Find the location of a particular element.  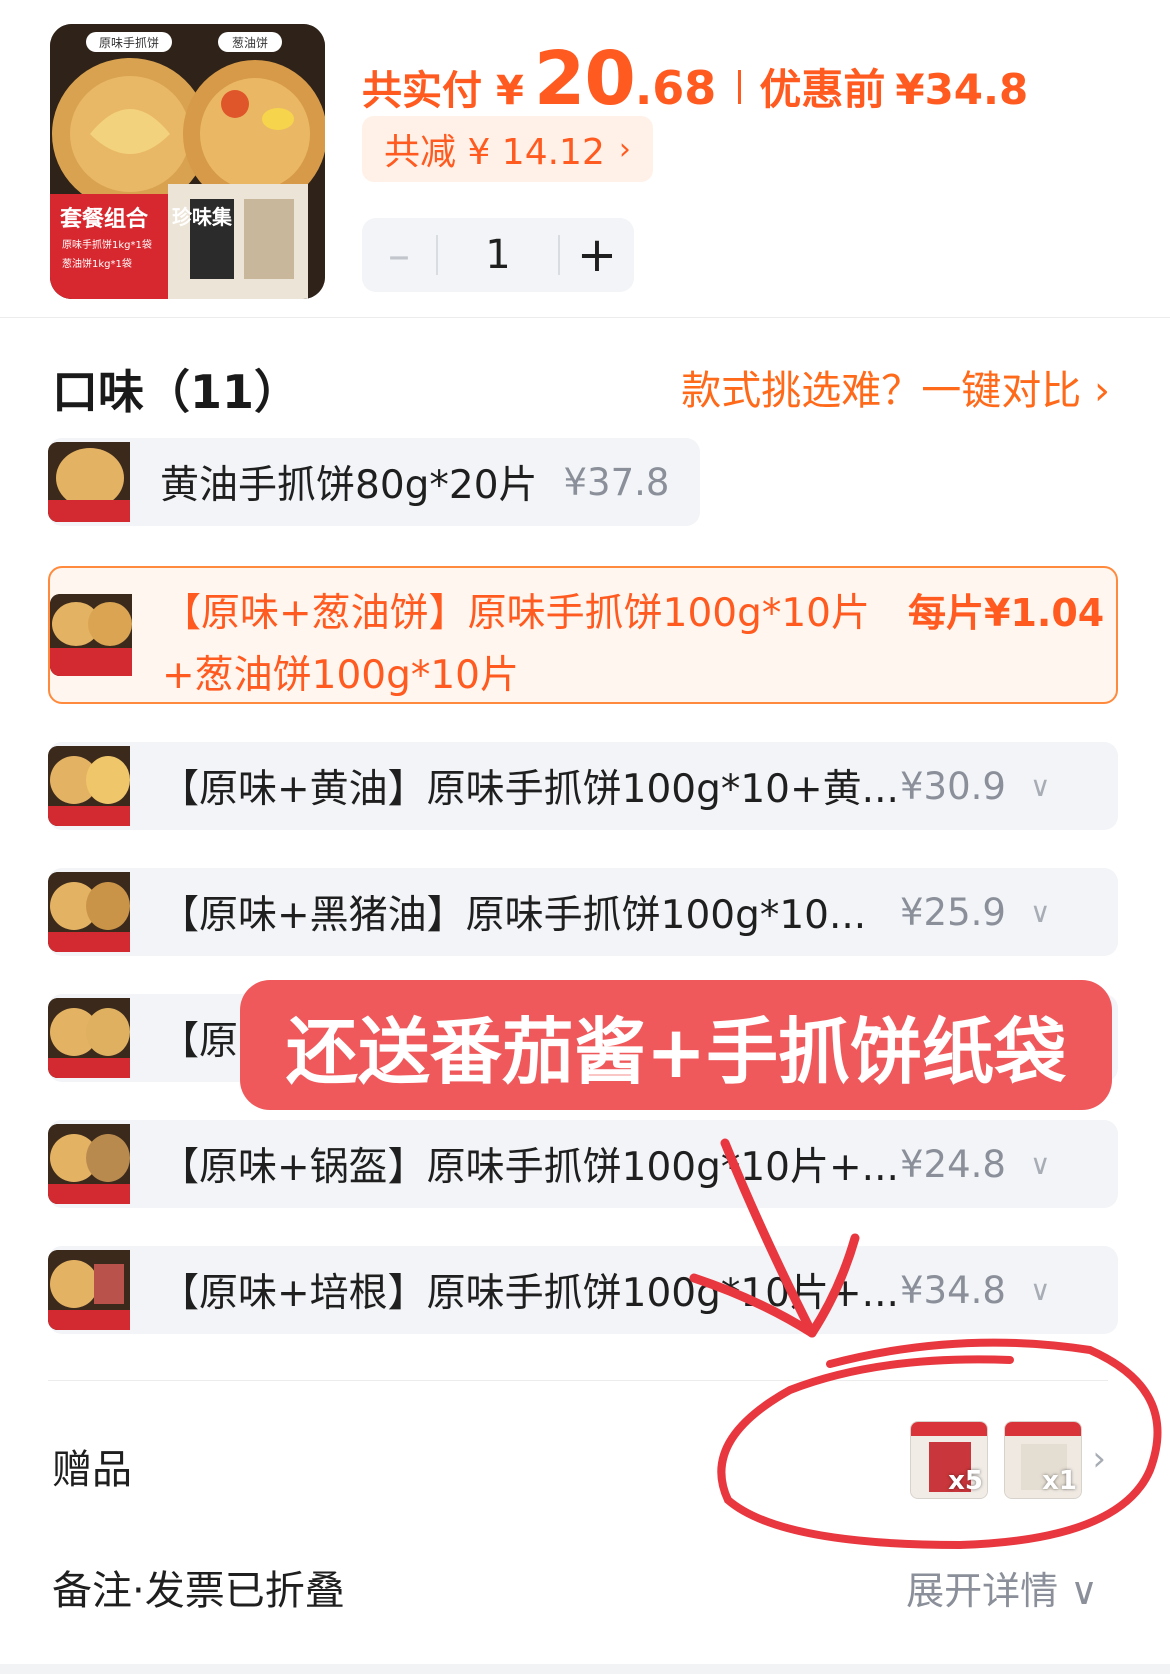

option-name: 【原味+葱油饼】原味手抓饼100g*10片 is located at coordinates (516, 613).